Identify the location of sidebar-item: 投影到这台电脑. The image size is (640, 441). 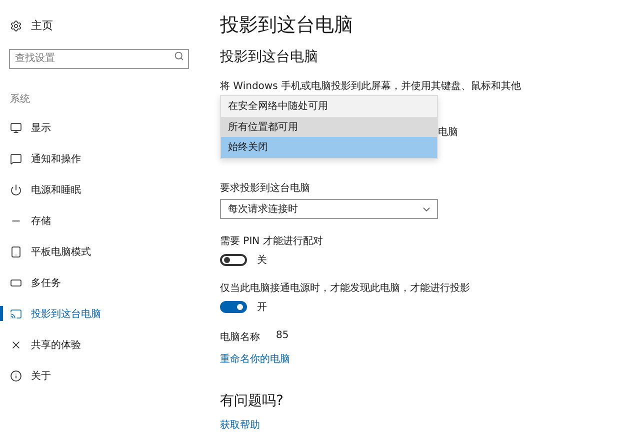
(100, 313).